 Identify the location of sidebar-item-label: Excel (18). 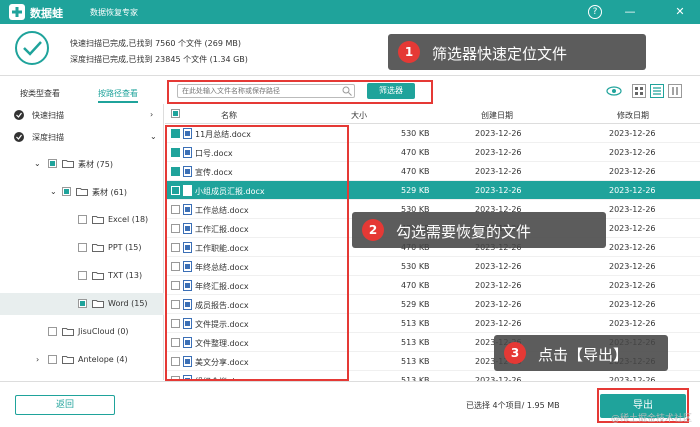
(128, 219).